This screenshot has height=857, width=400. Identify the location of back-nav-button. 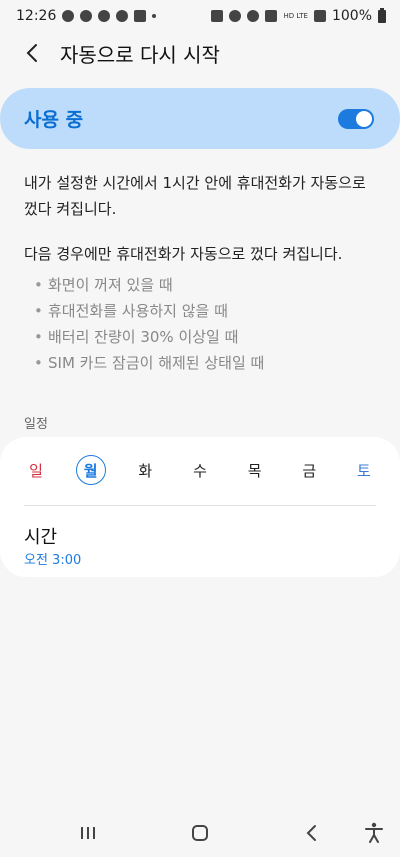
(312, 833).